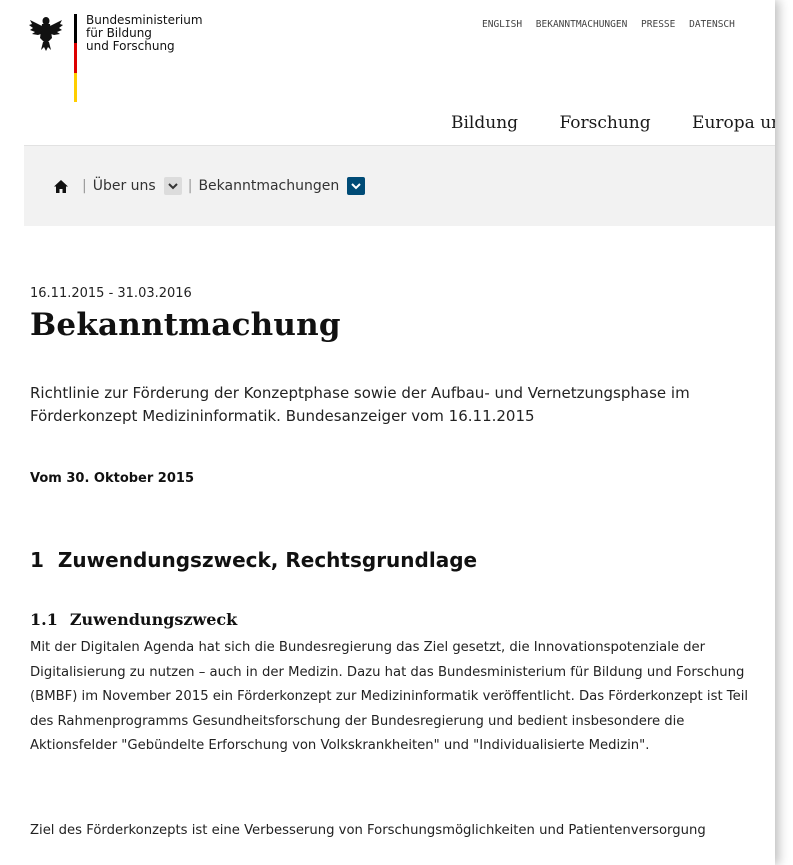 The width and height of the screenshot is (793, 865). I want to click on meta-nav-english: ENGLISH, so click(502, 24).